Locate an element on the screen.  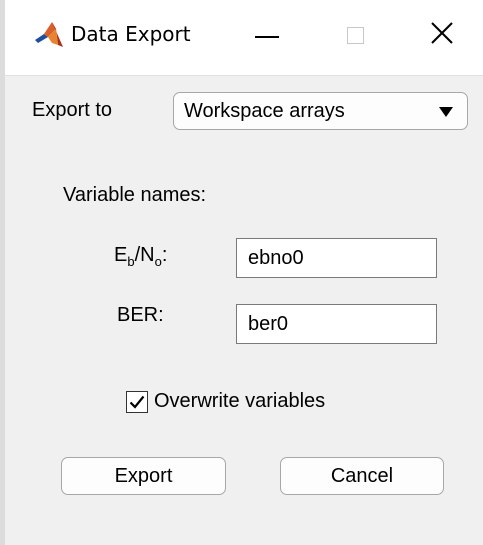
close-button is located at coordinates (442, 35).